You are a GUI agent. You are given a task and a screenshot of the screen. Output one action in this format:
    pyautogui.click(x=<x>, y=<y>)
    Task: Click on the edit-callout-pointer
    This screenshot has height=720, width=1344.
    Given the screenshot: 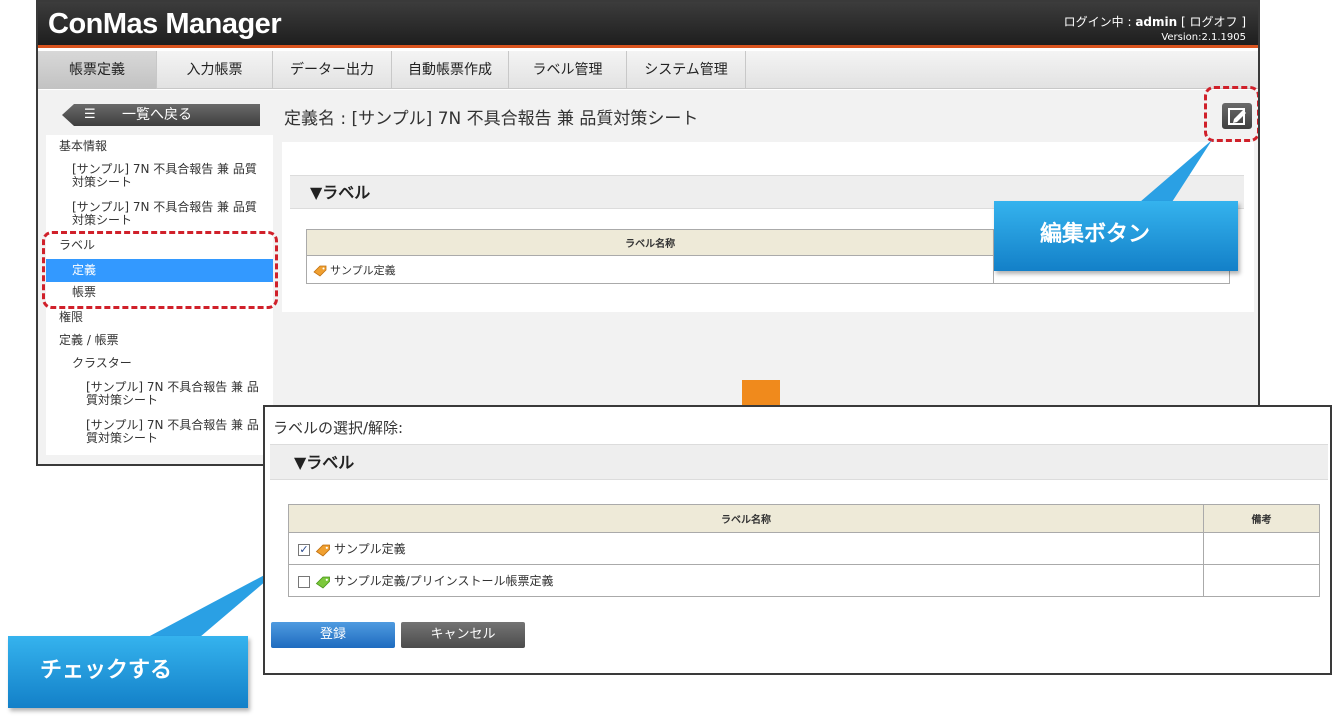 What is the action you would take?
    pyautogui.click(x=1176, y=171)
    